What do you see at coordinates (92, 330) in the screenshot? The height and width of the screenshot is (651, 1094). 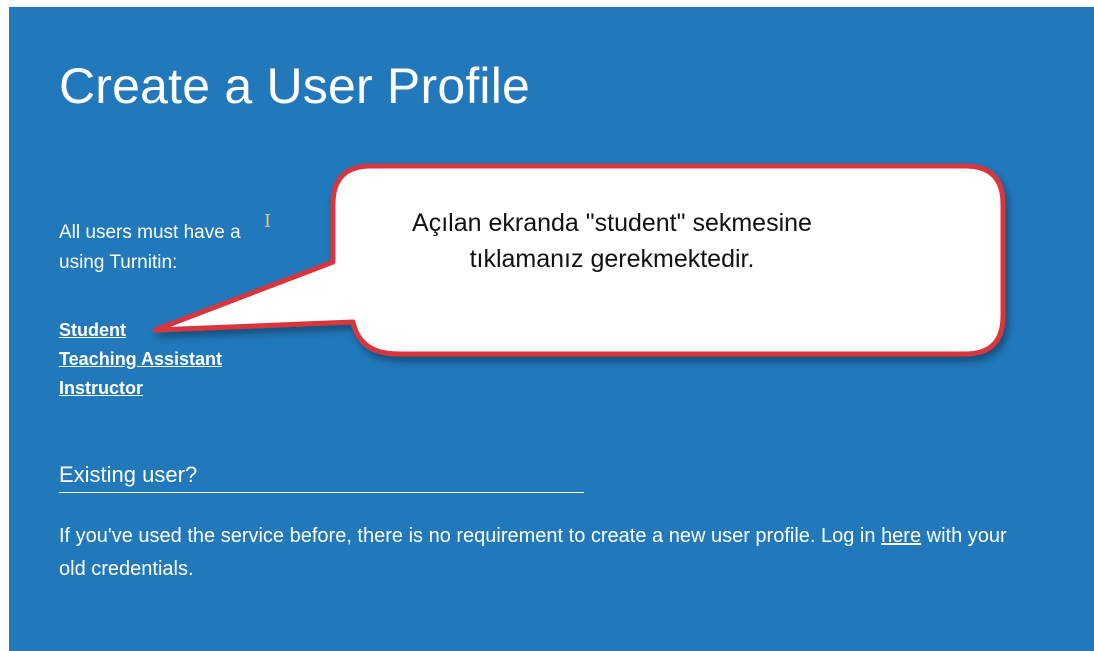 I see `student-link: Student` at bounding box center [92, 330].